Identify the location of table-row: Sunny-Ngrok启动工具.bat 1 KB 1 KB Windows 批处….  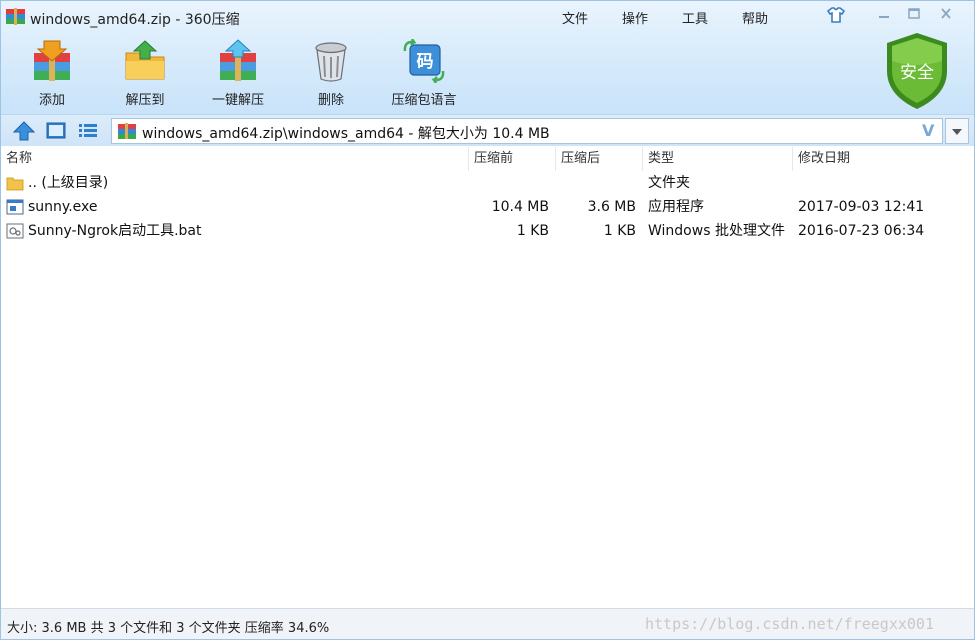
(487, 231).